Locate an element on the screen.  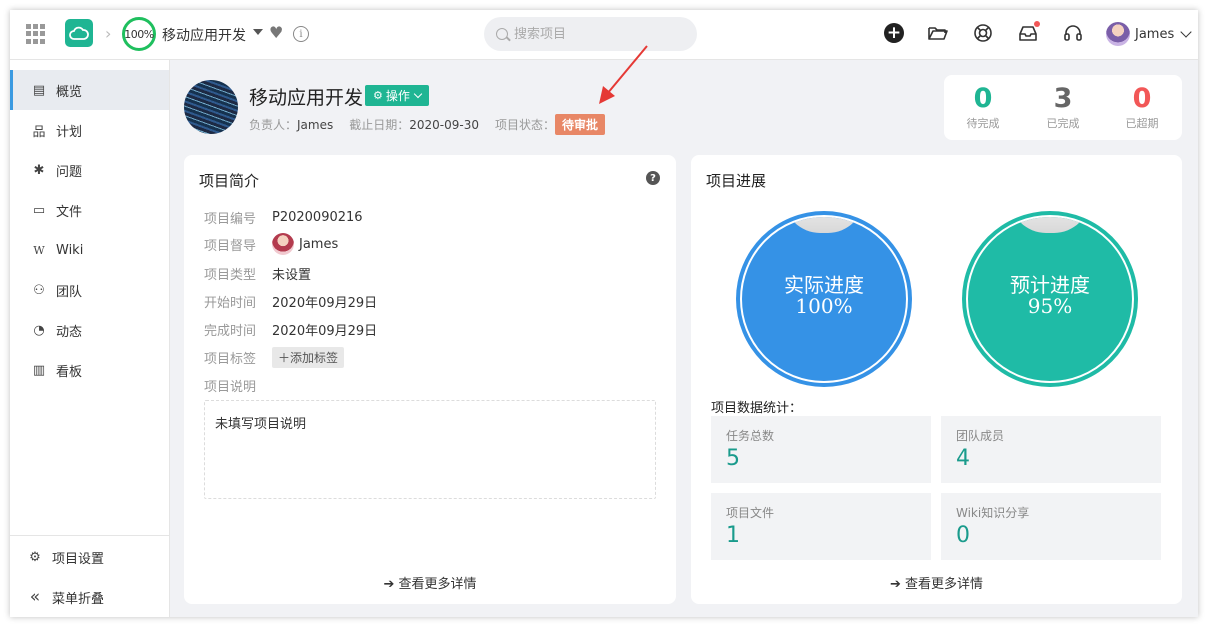
sidebar-item-board: ▥ 看板 is located at coordinates (89, 370).